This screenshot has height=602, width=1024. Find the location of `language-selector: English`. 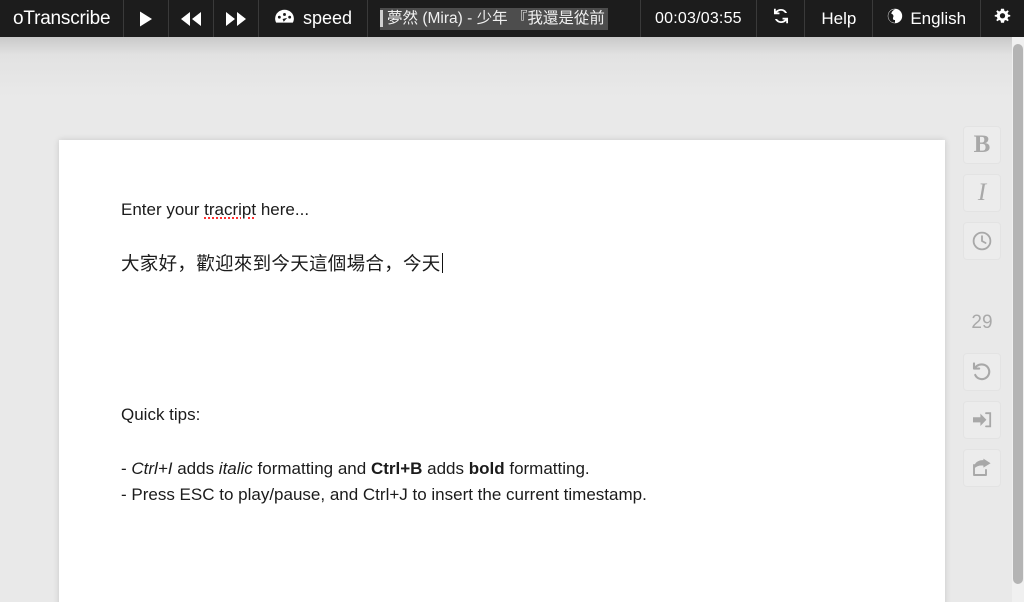

language-selector: English is located at coordinates (927, 18).